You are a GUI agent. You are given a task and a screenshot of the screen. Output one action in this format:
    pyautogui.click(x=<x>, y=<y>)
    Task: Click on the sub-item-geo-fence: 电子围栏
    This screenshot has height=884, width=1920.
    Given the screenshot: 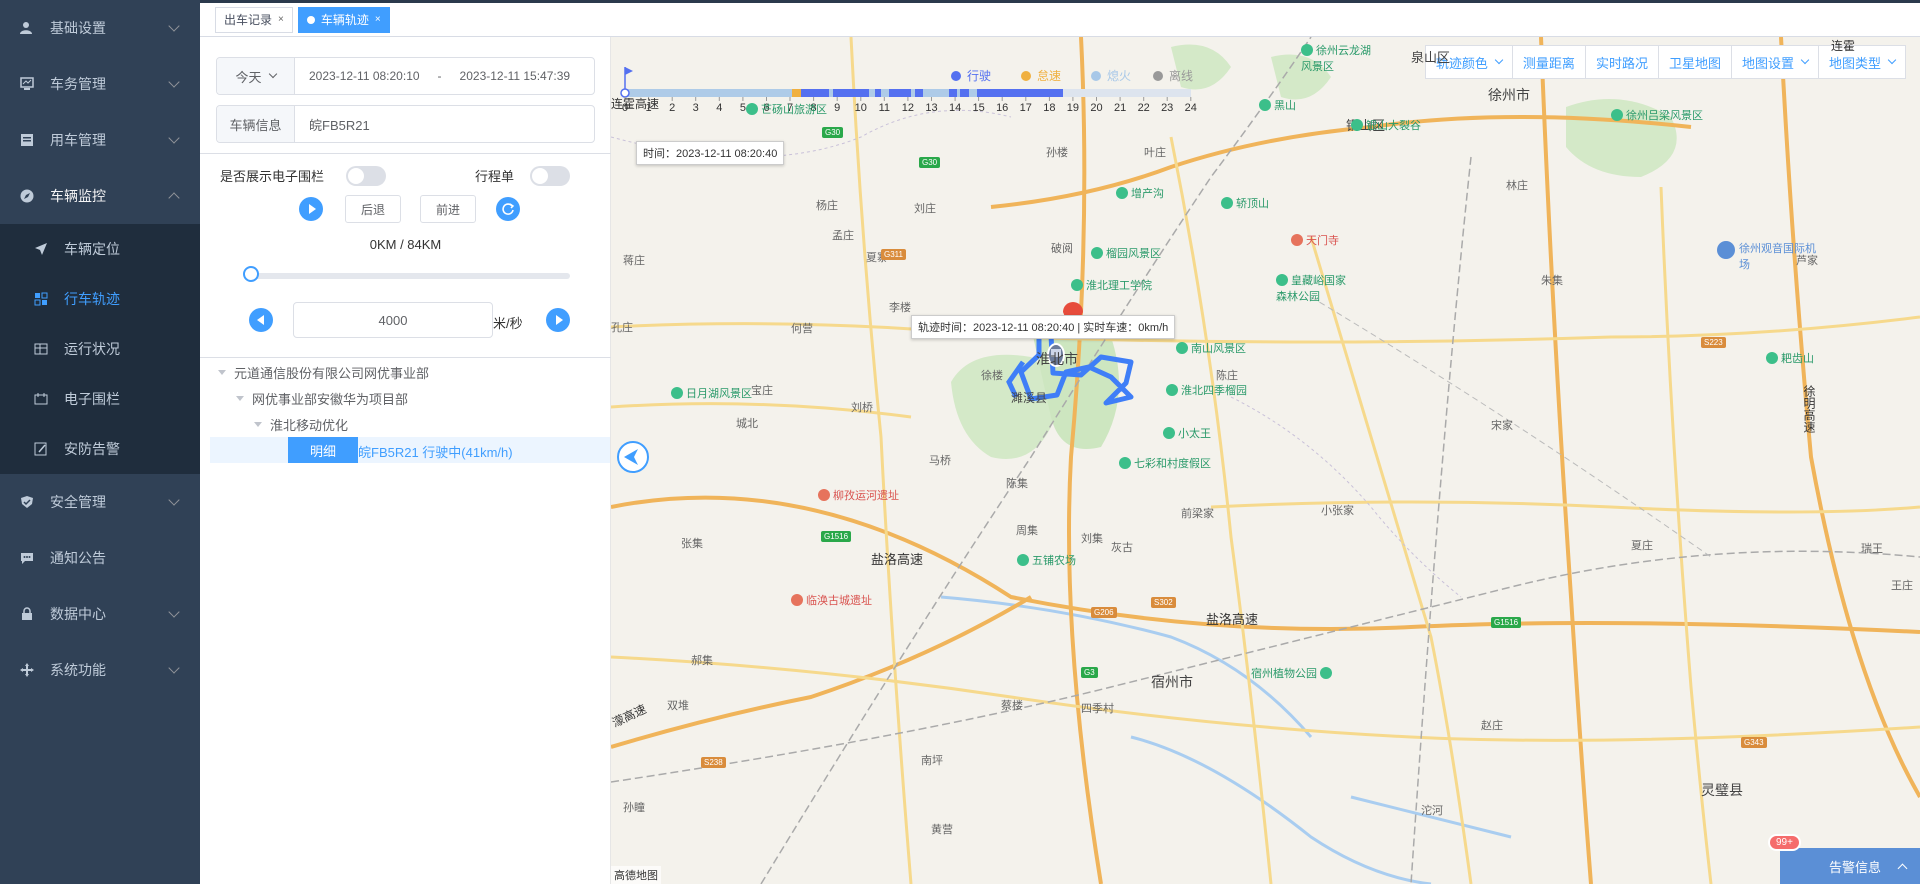 What is the action you would take?
    pyautogui.click(x=100, y=399)
    